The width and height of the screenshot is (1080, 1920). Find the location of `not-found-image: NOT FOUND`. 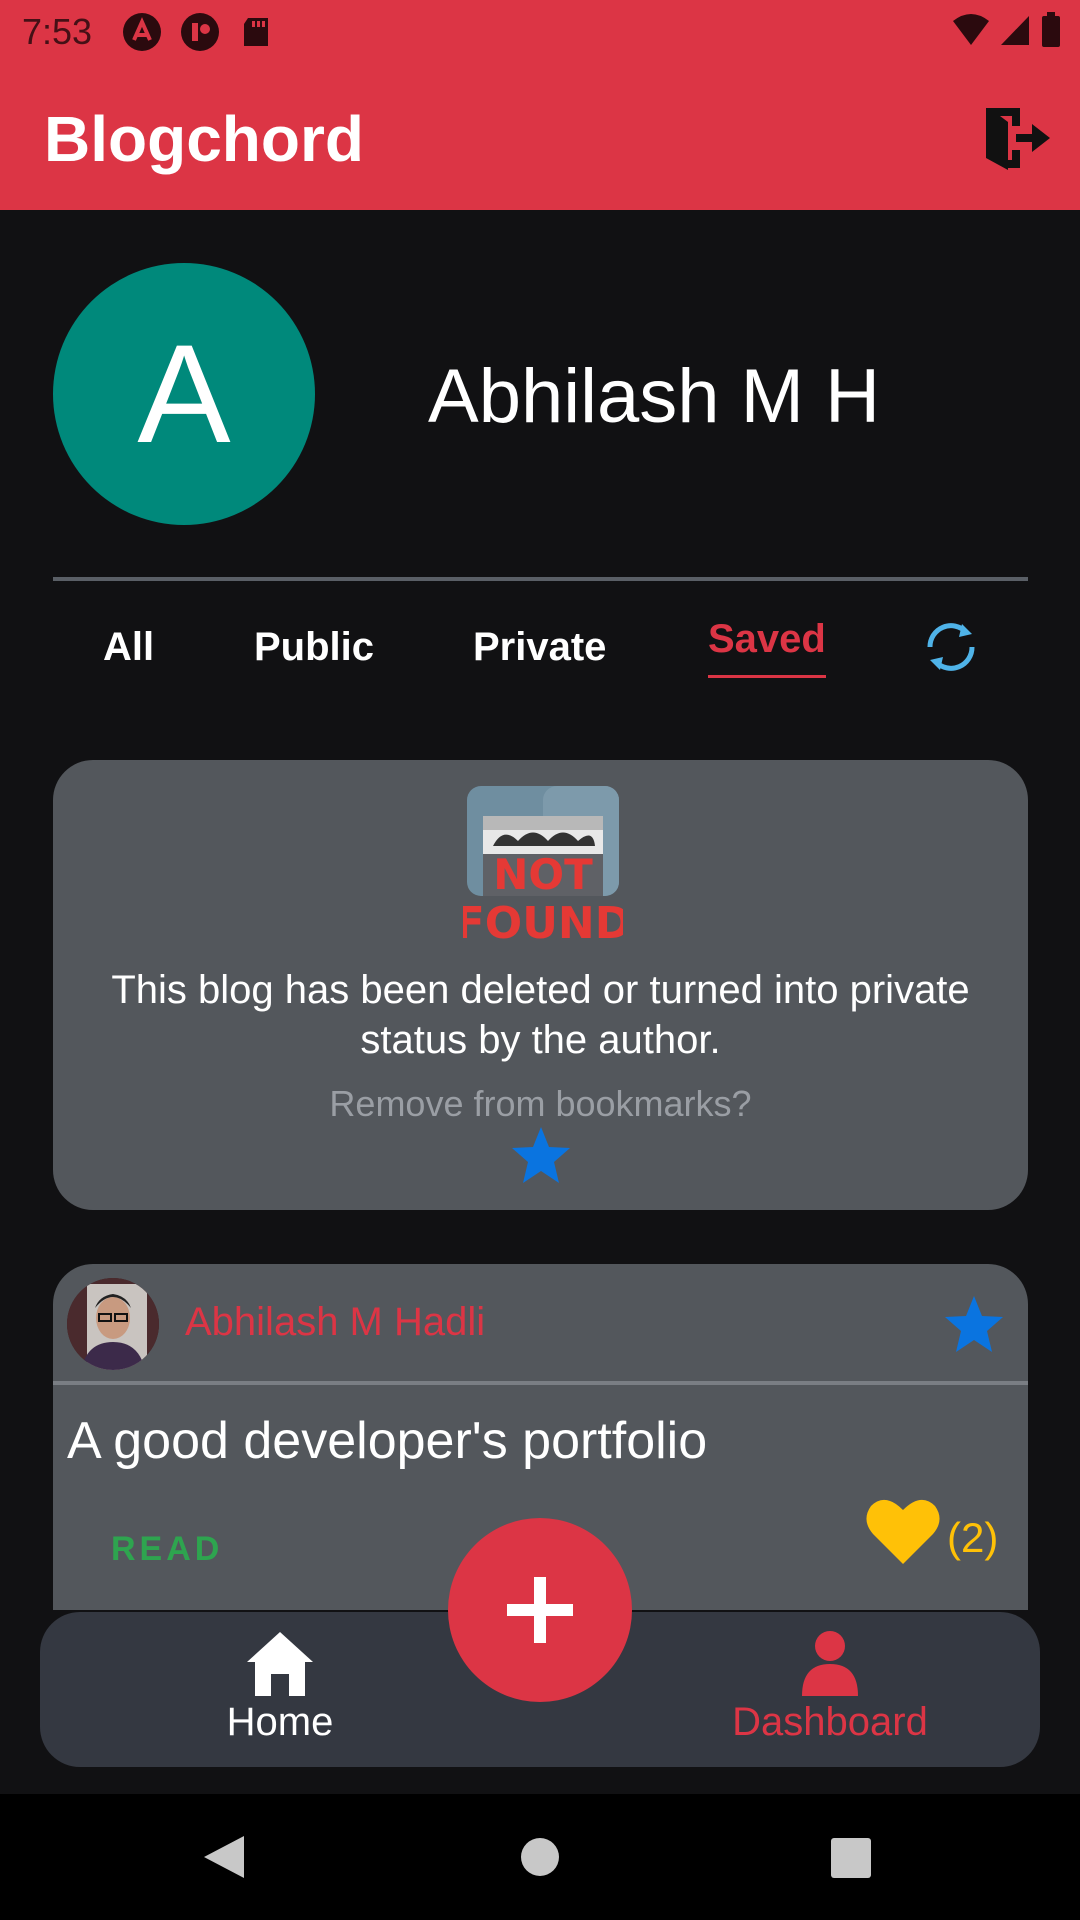

not-found-image: NOT FOUND is located at coordinates (543, 867).